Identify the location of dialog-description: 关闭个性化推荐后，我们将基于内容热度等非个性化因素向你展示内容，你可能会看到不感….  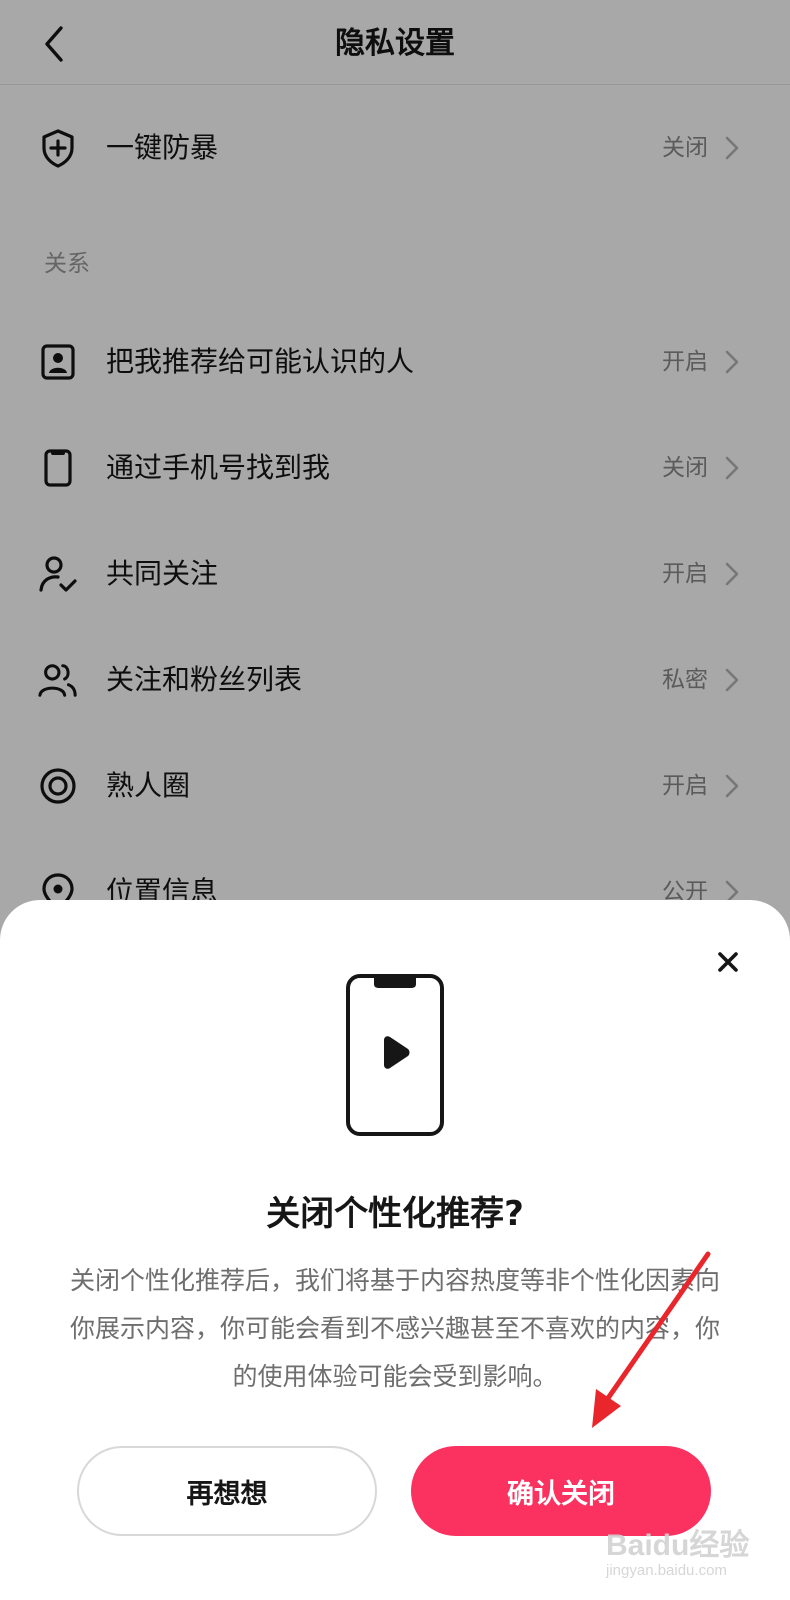
(394, 1328).